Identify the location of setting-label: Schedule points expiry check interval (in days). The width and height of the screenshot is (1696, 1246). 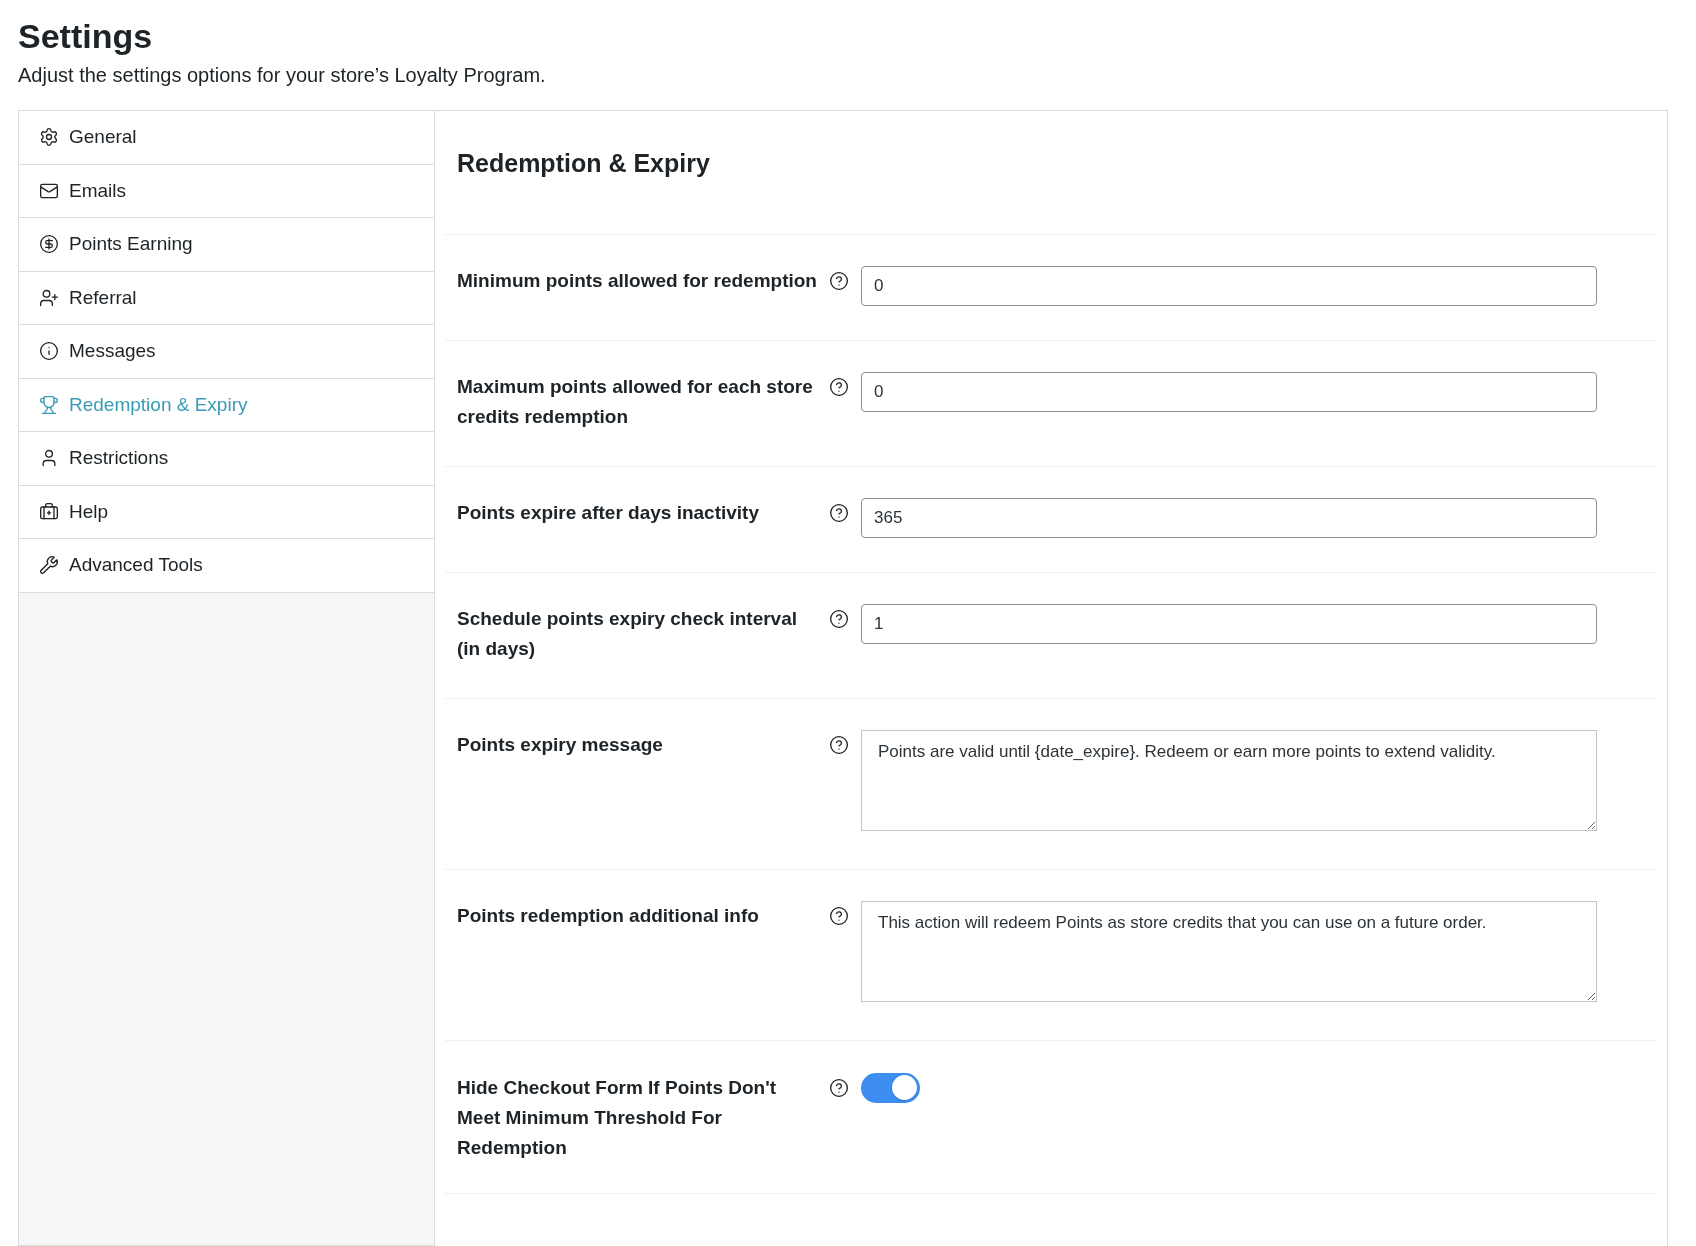
(627, 633).